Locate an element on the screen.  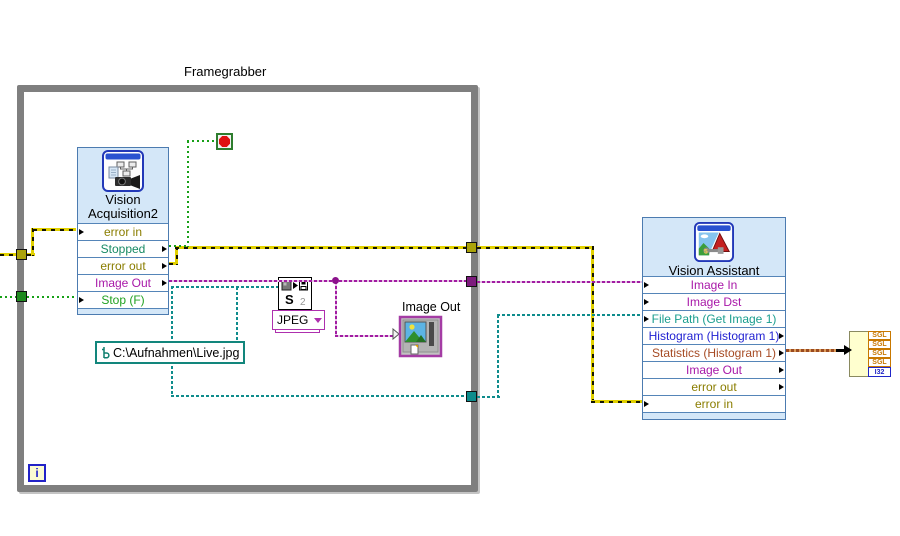
statistics-cluster-indicator is located at coordinates (859, 354).